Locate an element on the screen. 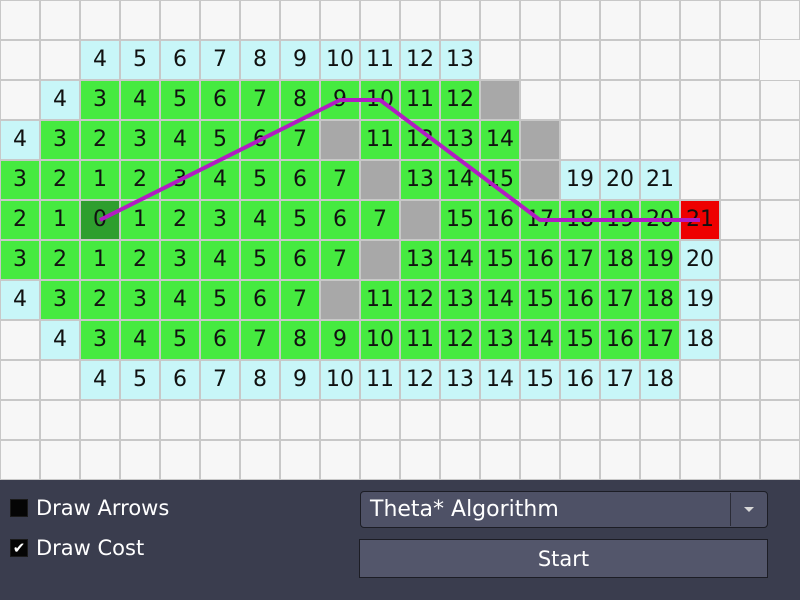  draw-arrows-toggle: Draw Arrows is located at coordinates (89, 508).